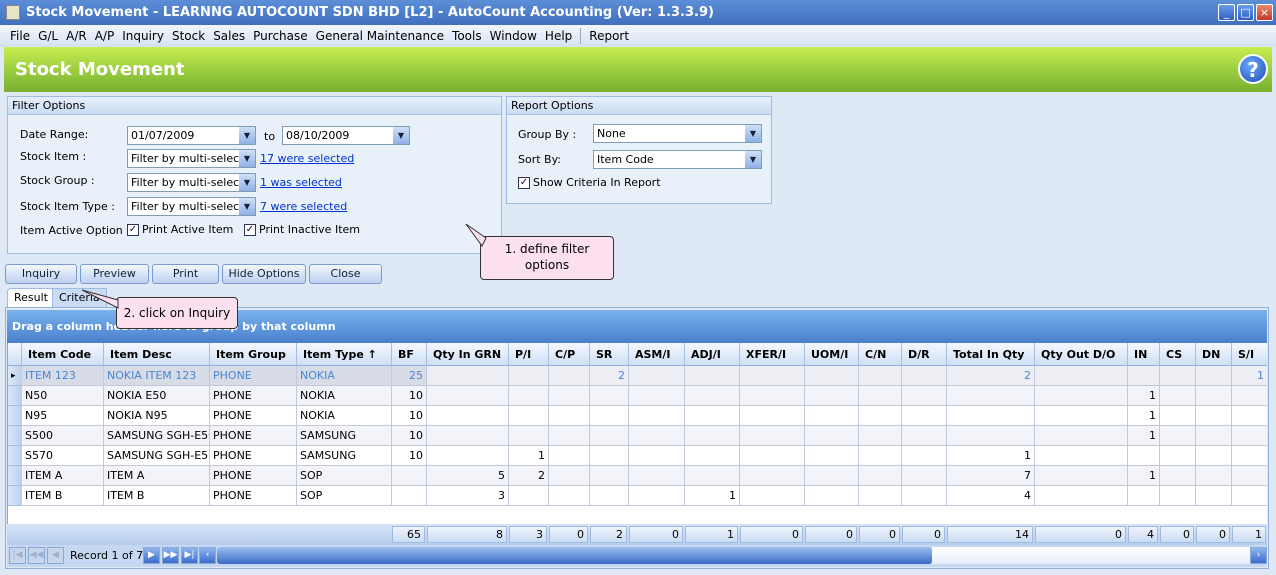 The height and width of the screenshot is (575, 1276). What do you see at coordinates (772, 354) in the screenshot?
I see `column-header: XFER/I` at bounding box center [772, 354].